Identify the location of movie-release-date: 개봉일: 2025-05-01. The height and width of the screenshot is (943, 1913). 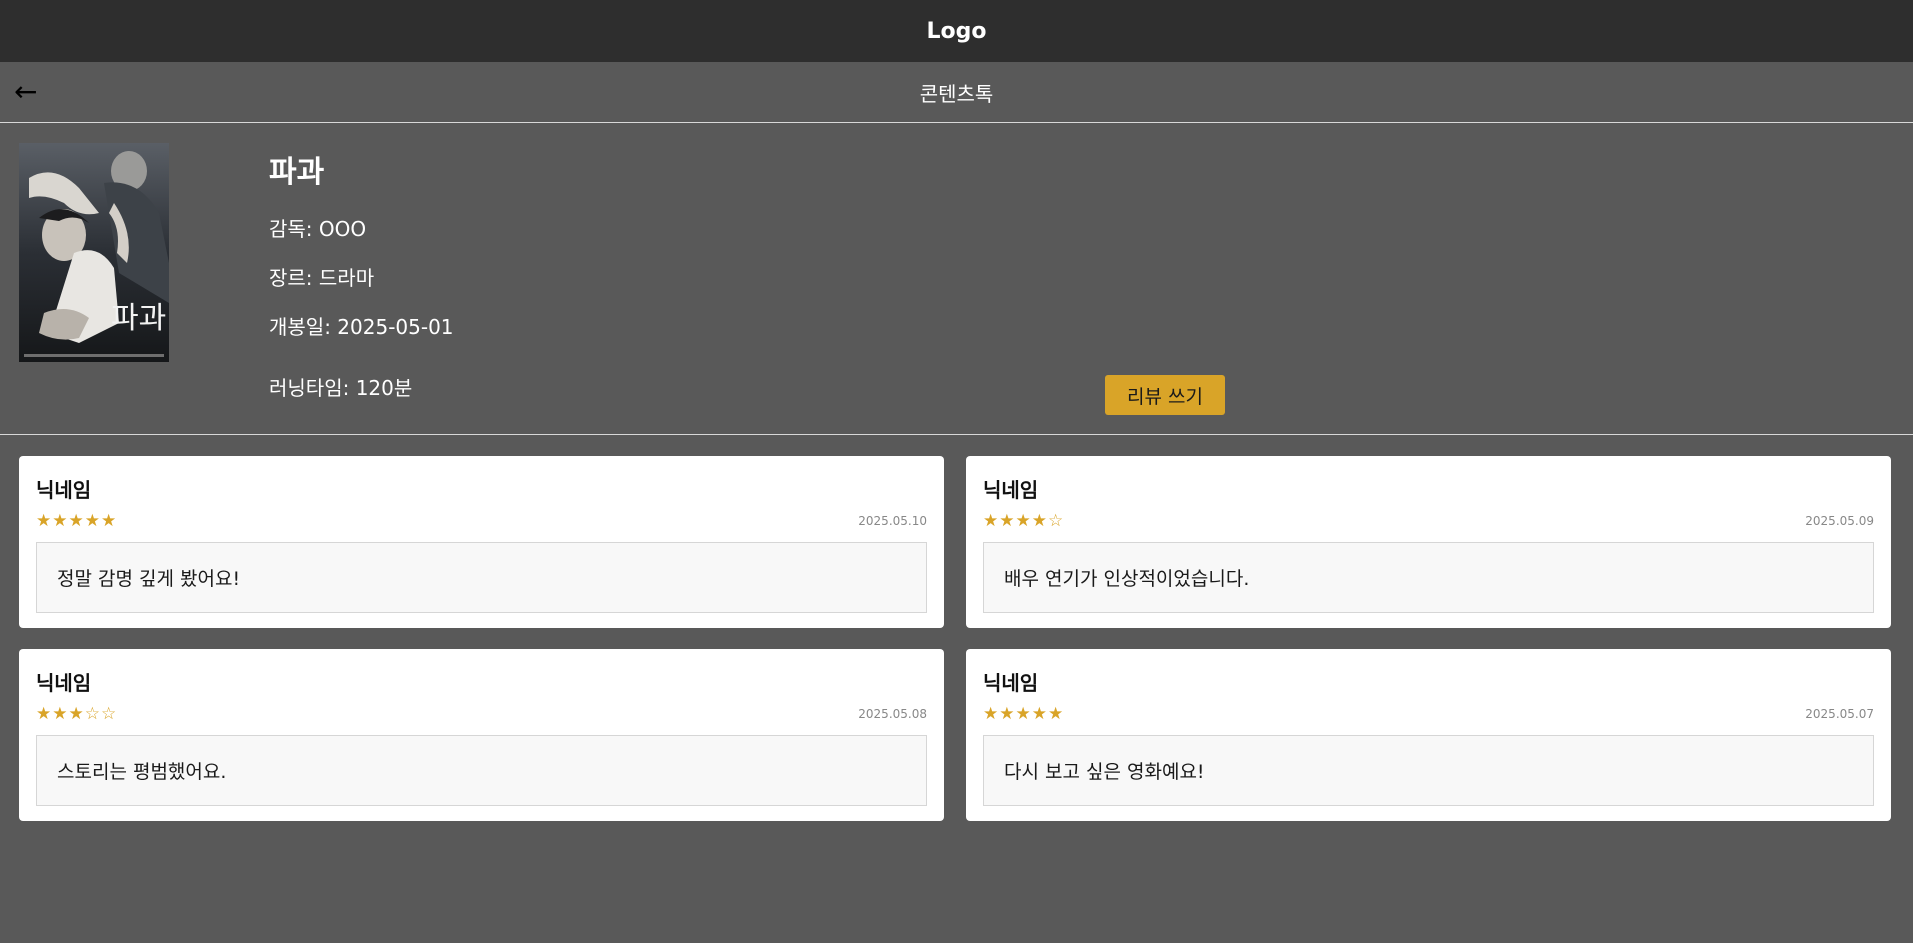
(361, 327).